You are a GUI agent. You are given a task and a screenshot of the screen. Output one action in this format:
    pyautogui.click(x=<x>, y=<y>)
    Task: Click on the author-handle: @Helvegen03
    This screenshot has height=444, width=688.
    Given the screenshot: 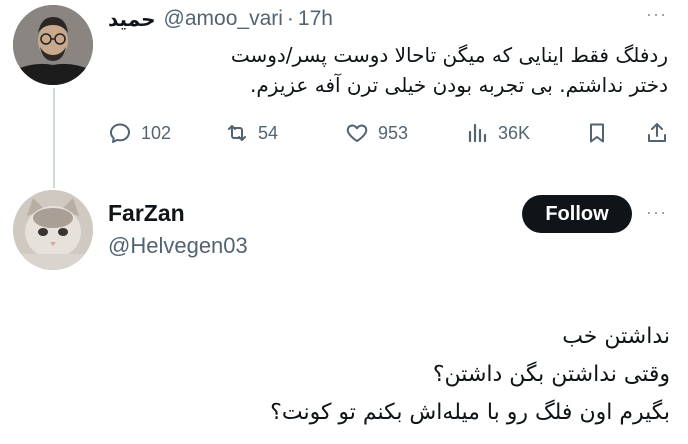 What is the action you would take?
    pyautogui.click(x=178, y=246)
    